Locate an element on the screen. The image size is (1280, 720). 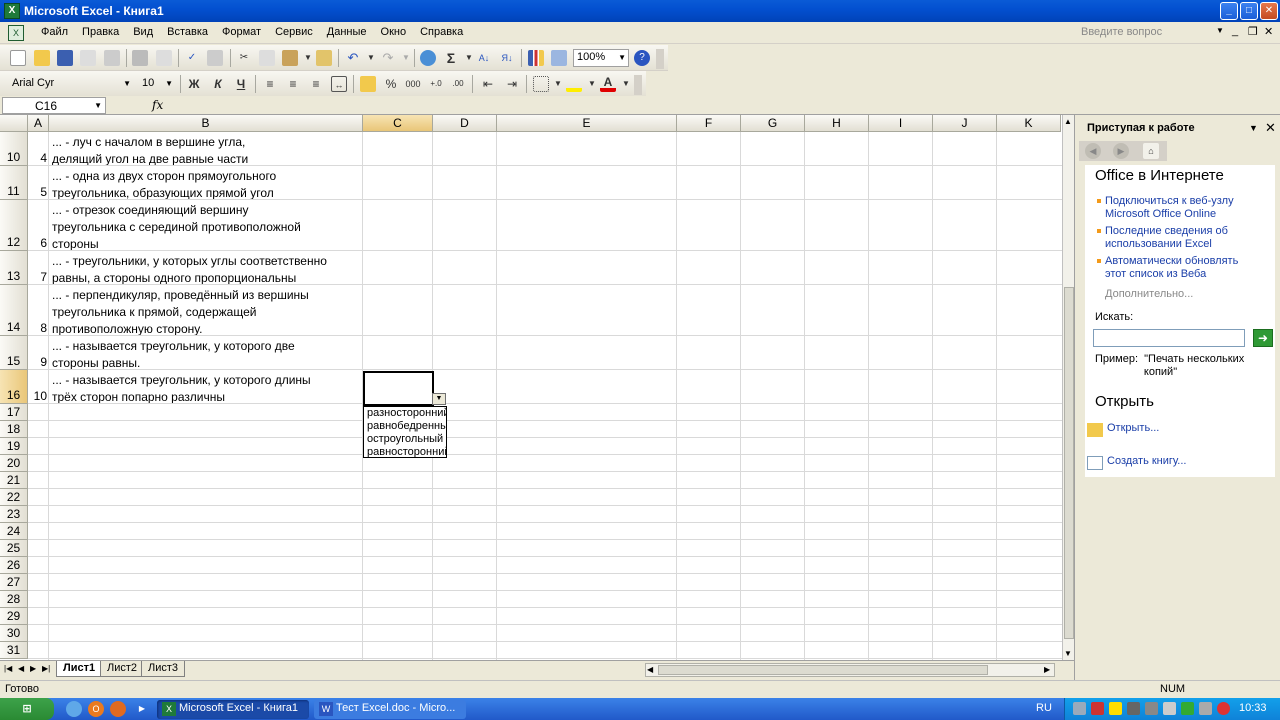
font-color-dropdown-icon: ▼ is located at coordinates (626, 84).